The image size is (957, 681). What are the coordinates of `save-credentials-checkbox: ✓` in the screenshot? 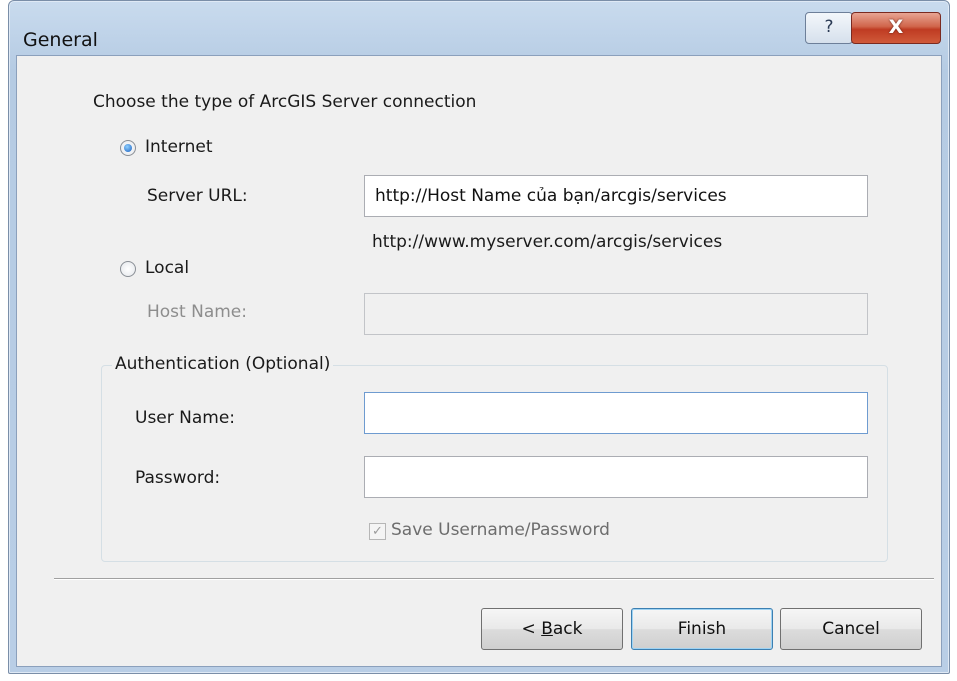 It's located at (377, 531).